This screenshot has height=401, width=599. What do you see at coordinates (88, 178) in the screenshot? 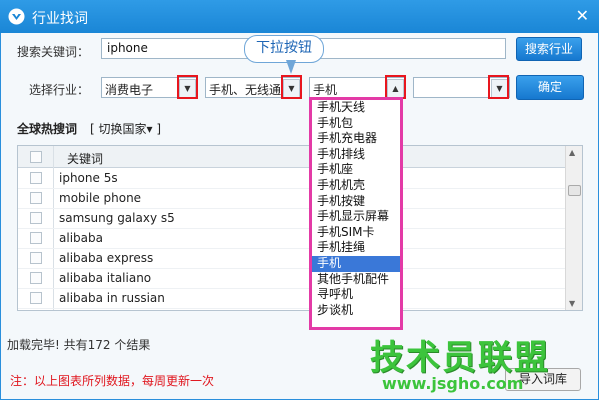
I see `keyword-cell: iphone 5s` at bounding box center [88, 178].